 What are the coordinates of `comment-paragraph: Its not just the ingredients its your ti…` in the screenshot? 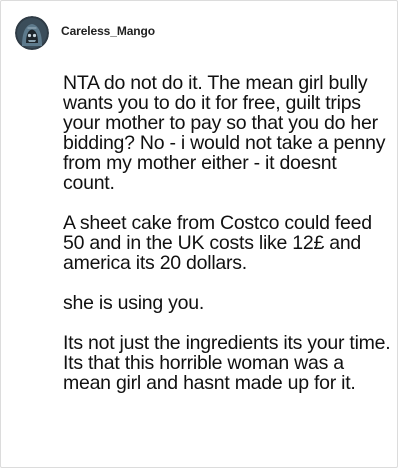 It's located at (227, 363).